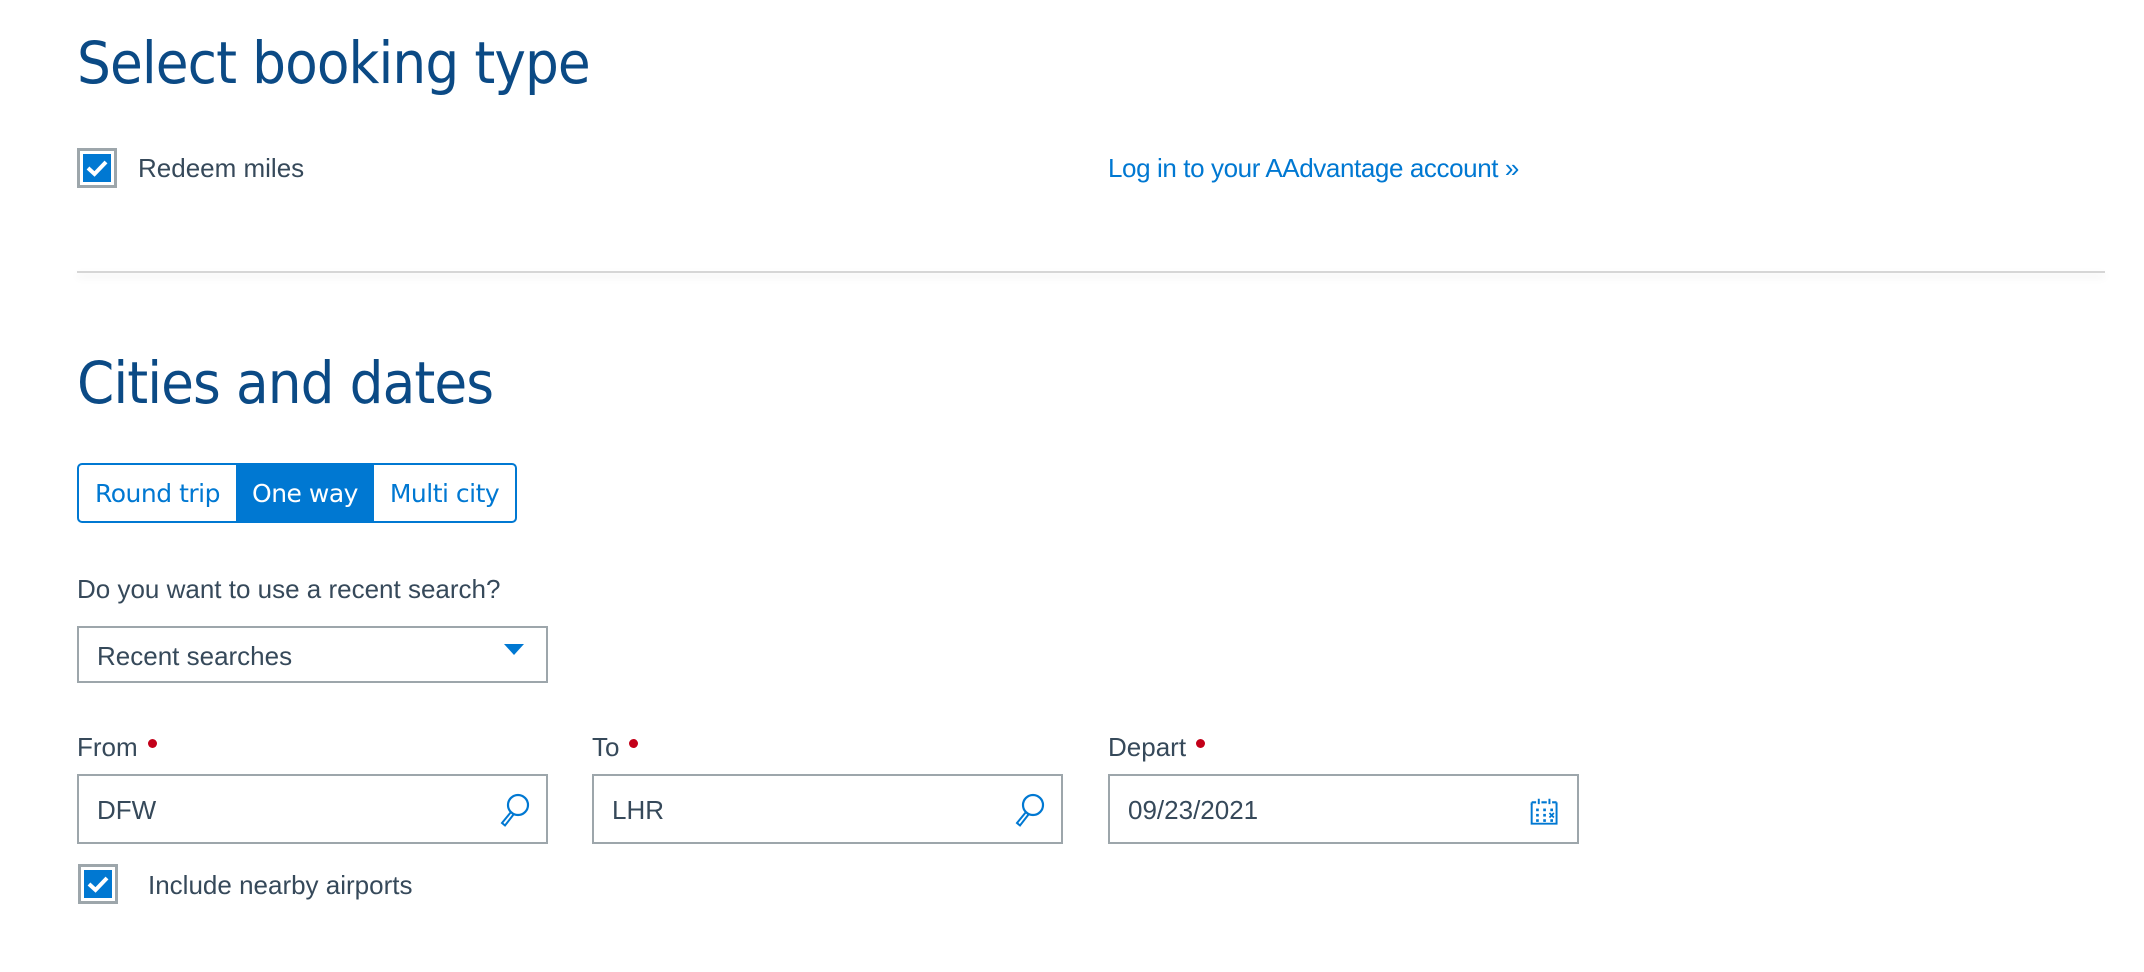 The image size is (2144, 972). What do you see at coordinates (606, 747) in the screenshot?
I see `to-label-text: To` at bounding box center [606, 747].